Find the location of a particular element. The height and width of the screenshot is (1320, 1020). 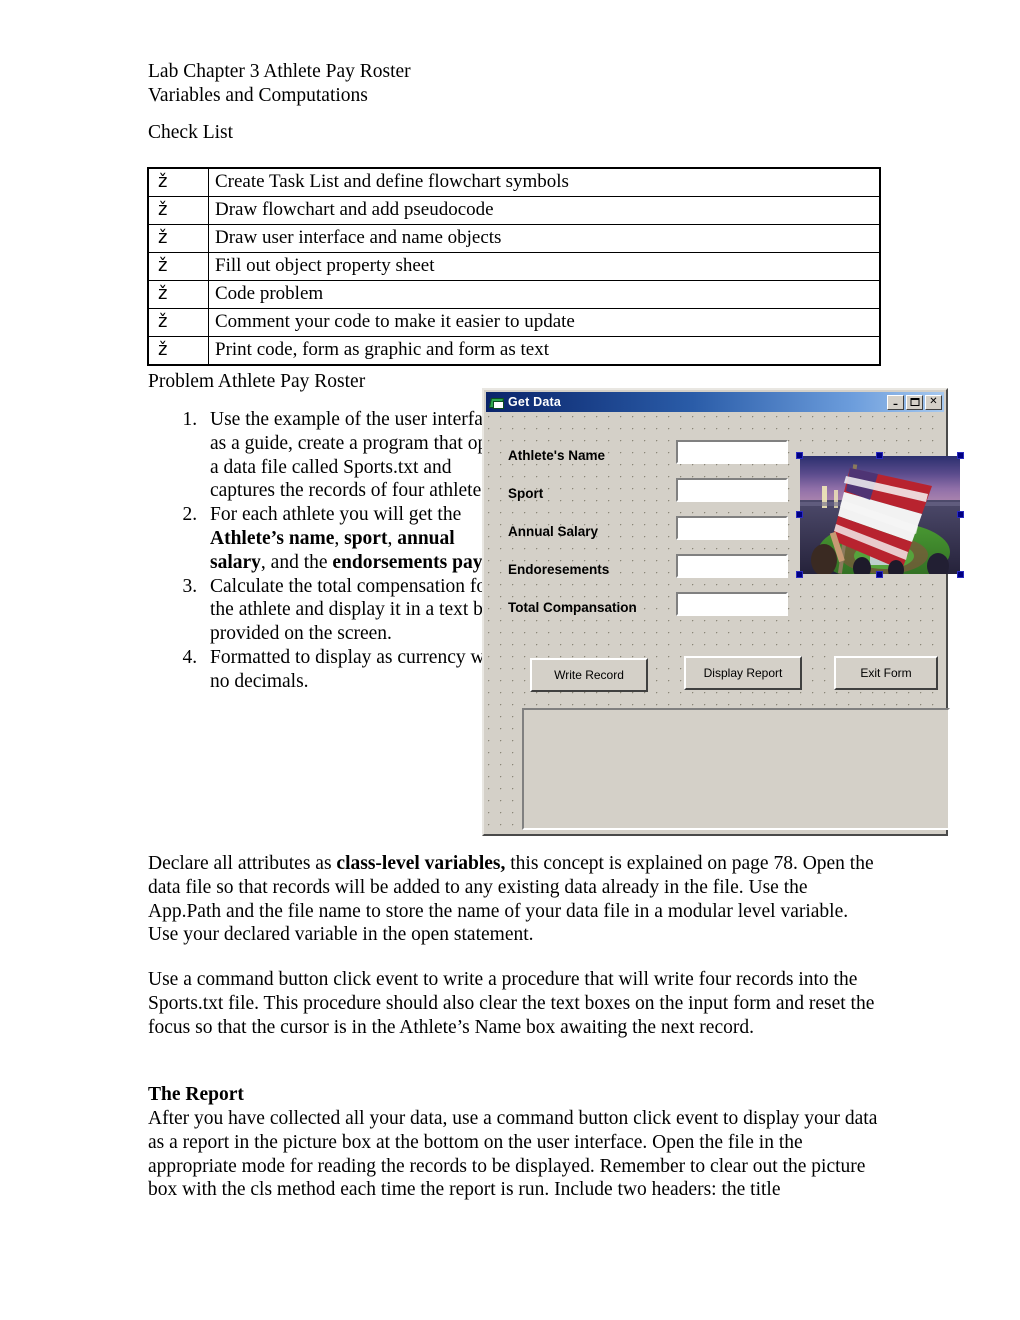

maximize-icon is located at coordinates (914, 402).